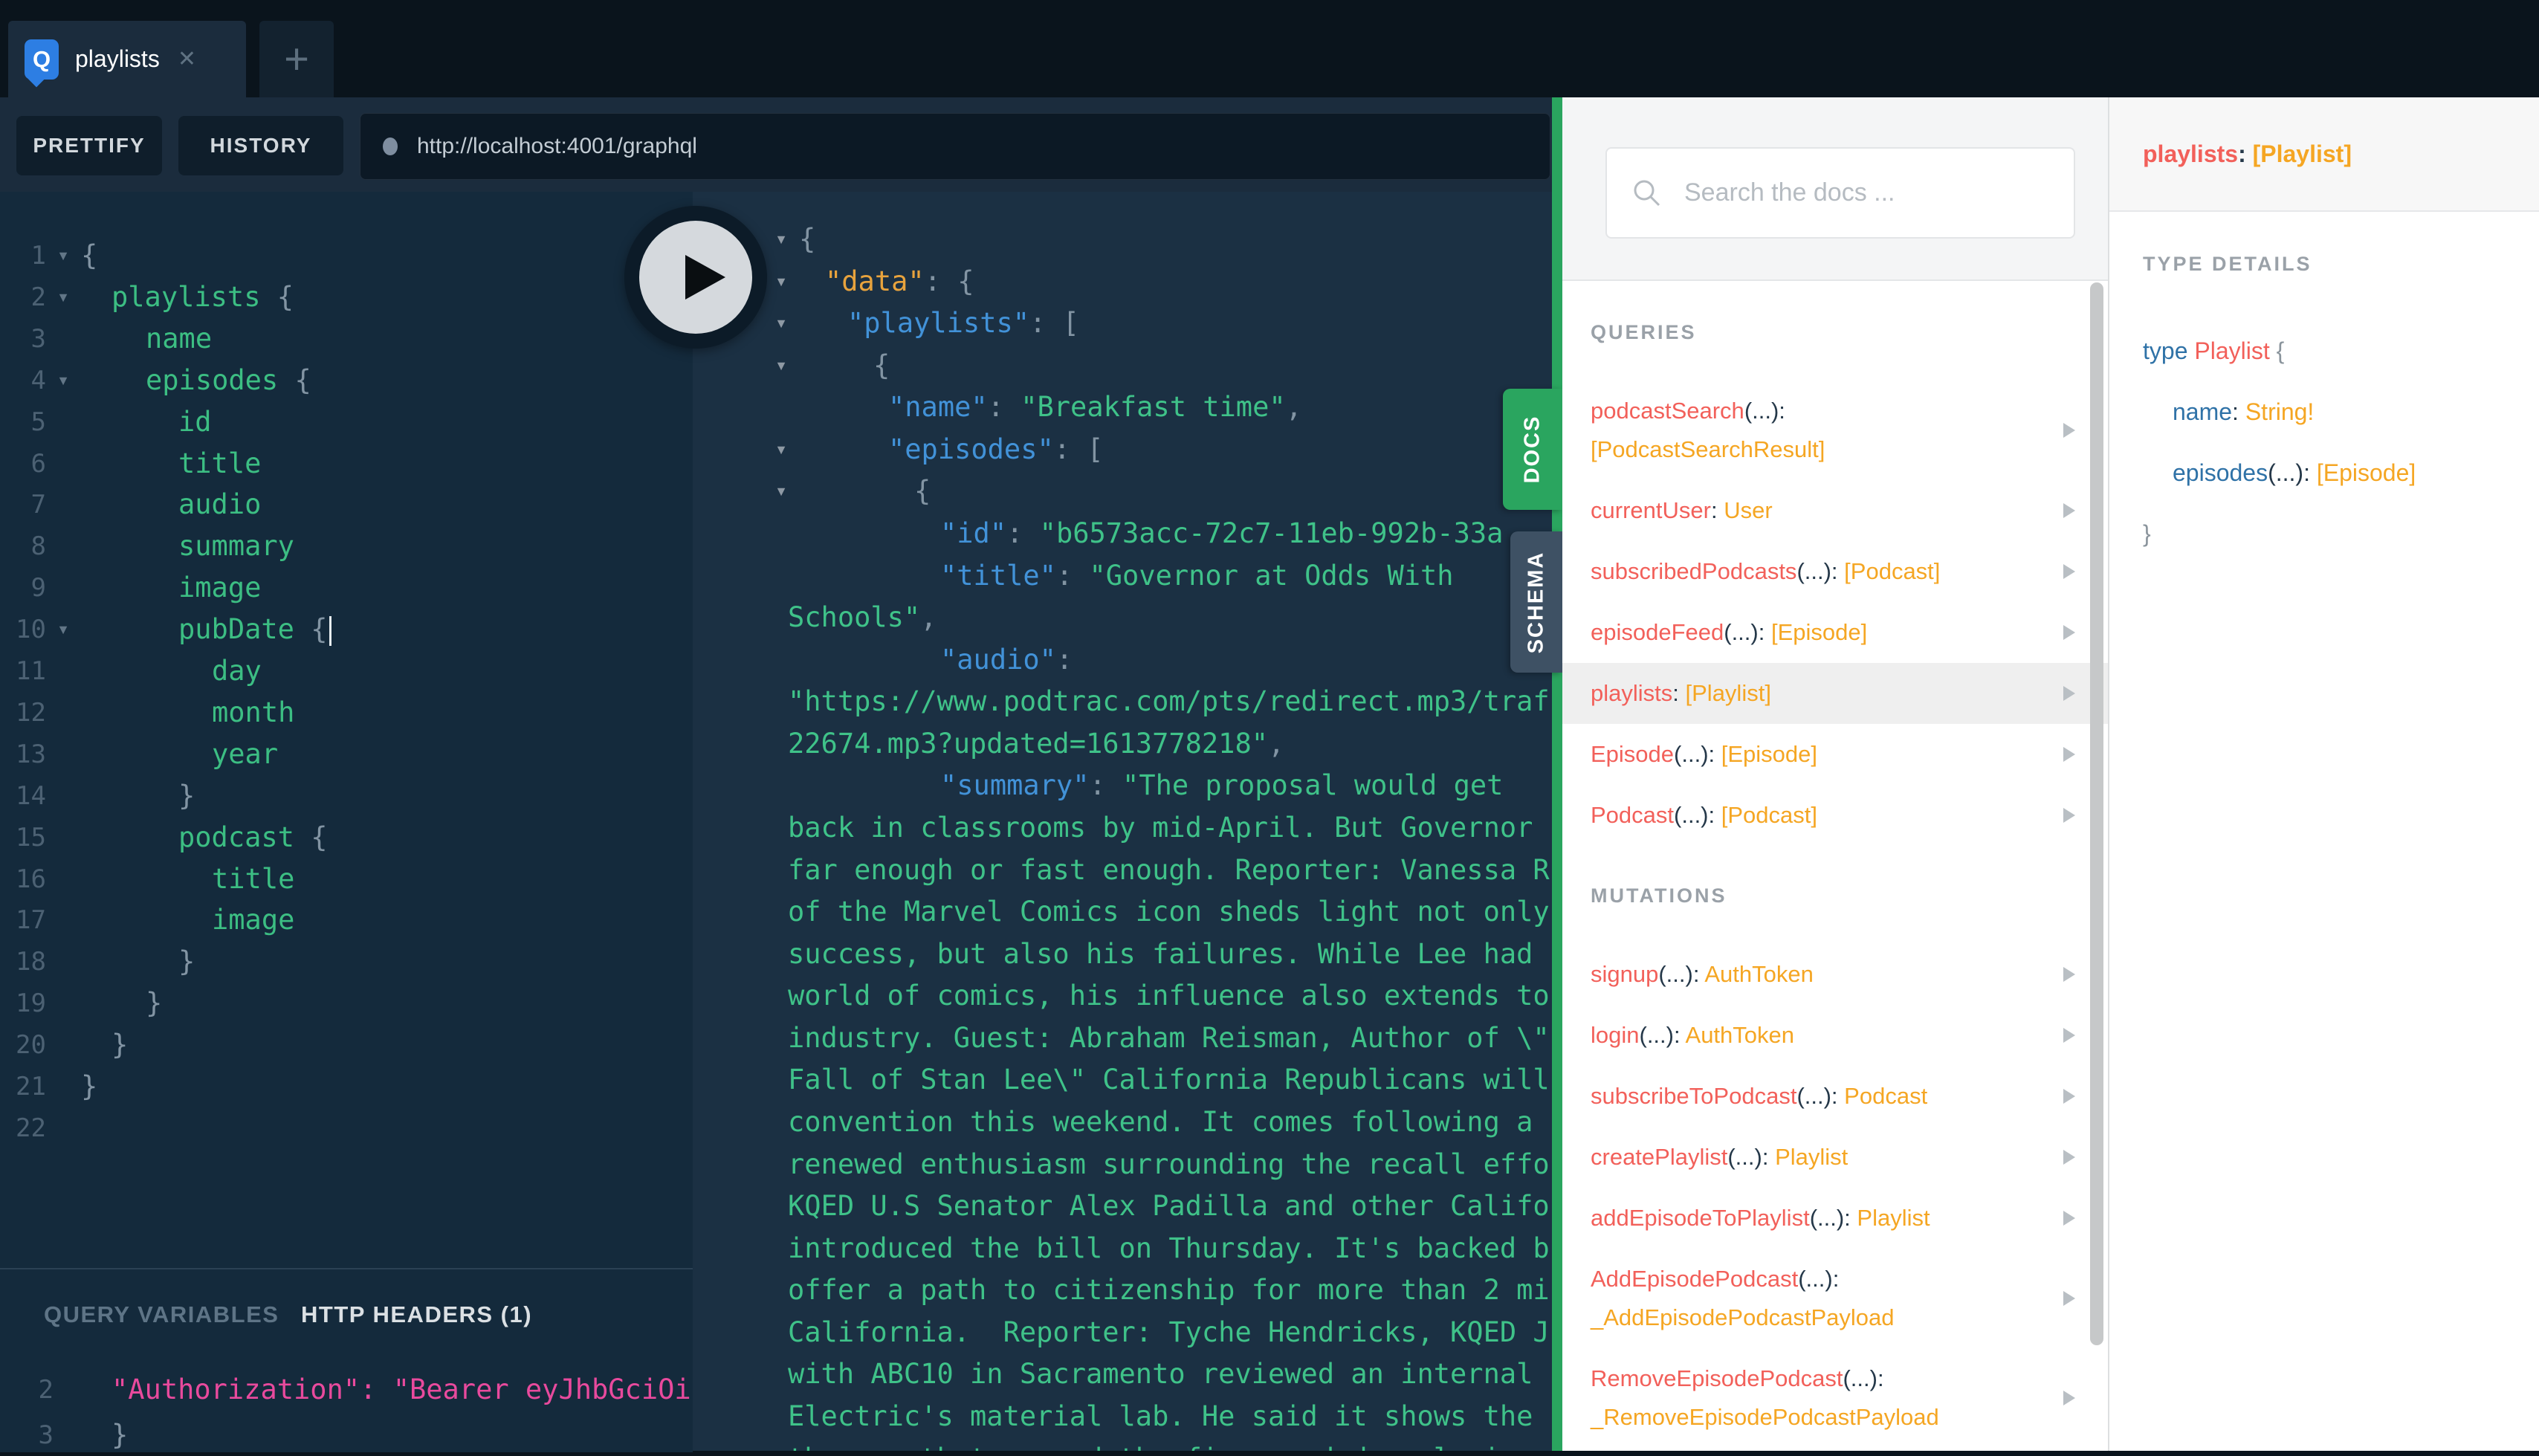 The height and width of the screenshot is (1456, 2539). What do you see at coordinates (31, 837) in the screenshot?
I see `editor-line-number: 15` at bounding box center [31, 837].